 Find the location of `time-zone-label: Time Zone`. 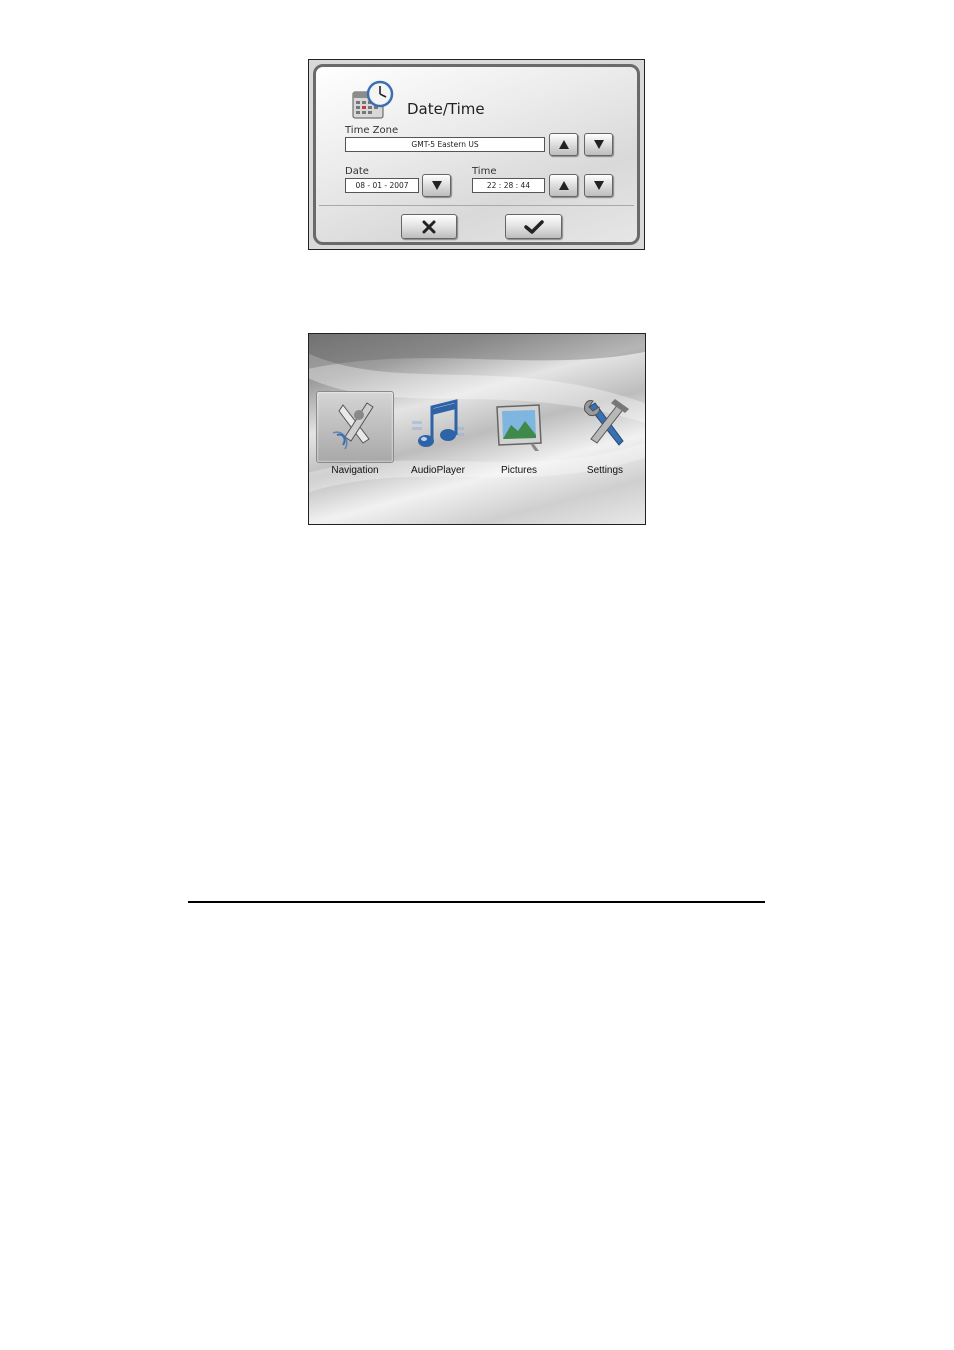

time-zone-label: Time Zone is located at coordinates (372, 130).